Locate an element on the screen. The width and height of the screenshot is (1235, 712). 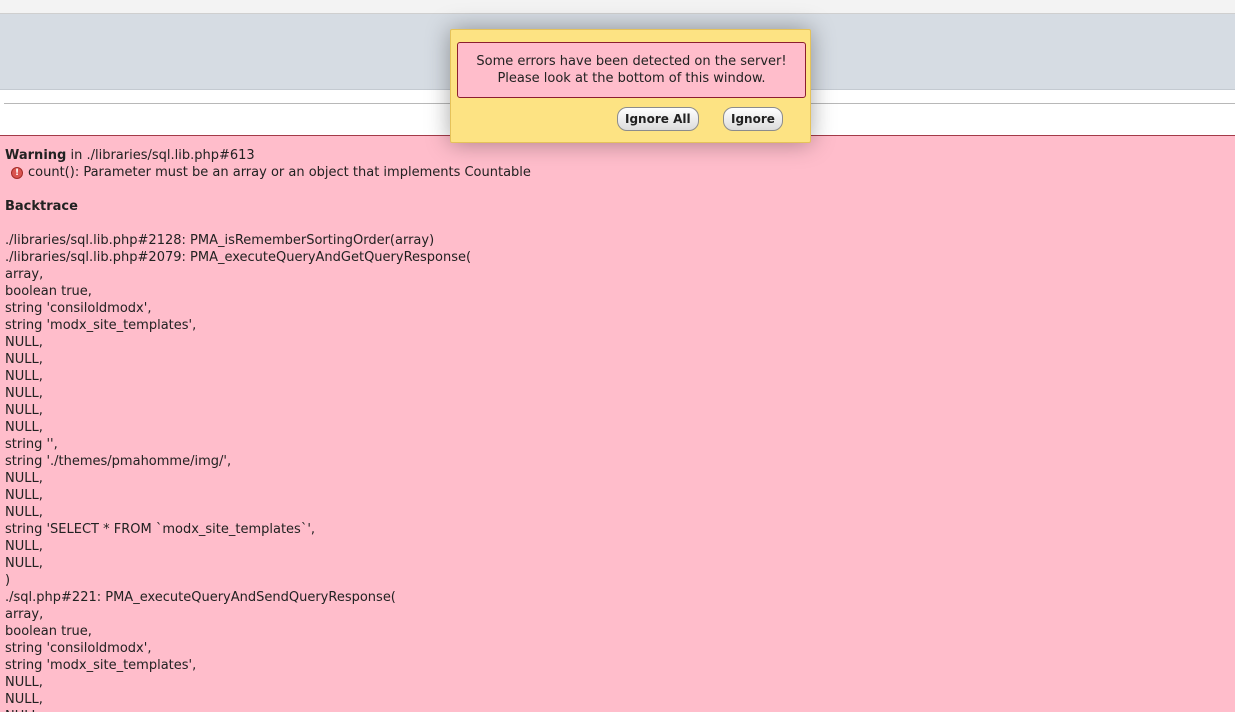
ignore-all-button: Ignore All is located at coordinates (658, 119).